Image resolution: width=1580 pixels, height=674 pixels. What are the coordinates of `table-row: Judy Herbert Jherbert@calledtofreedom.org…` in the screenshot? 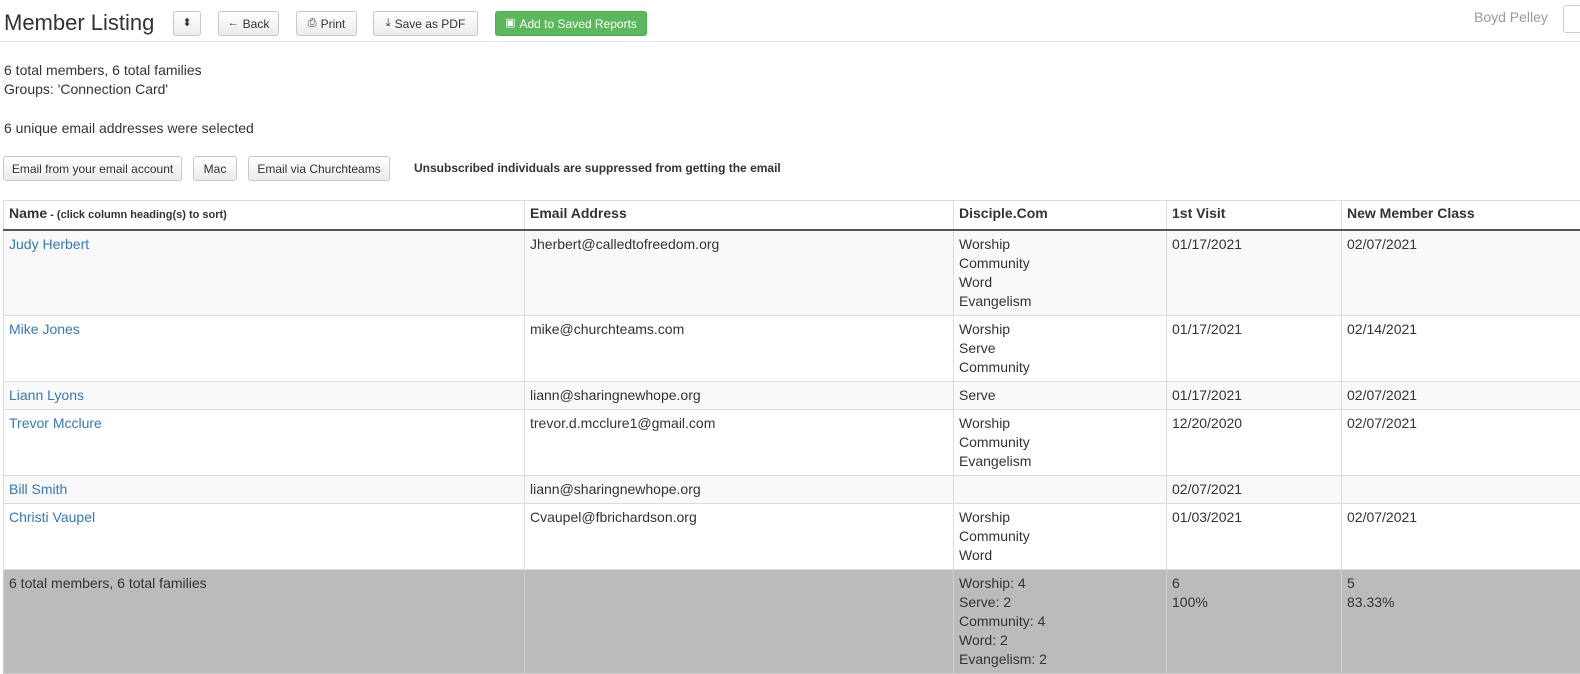 It's located at (792, 273).